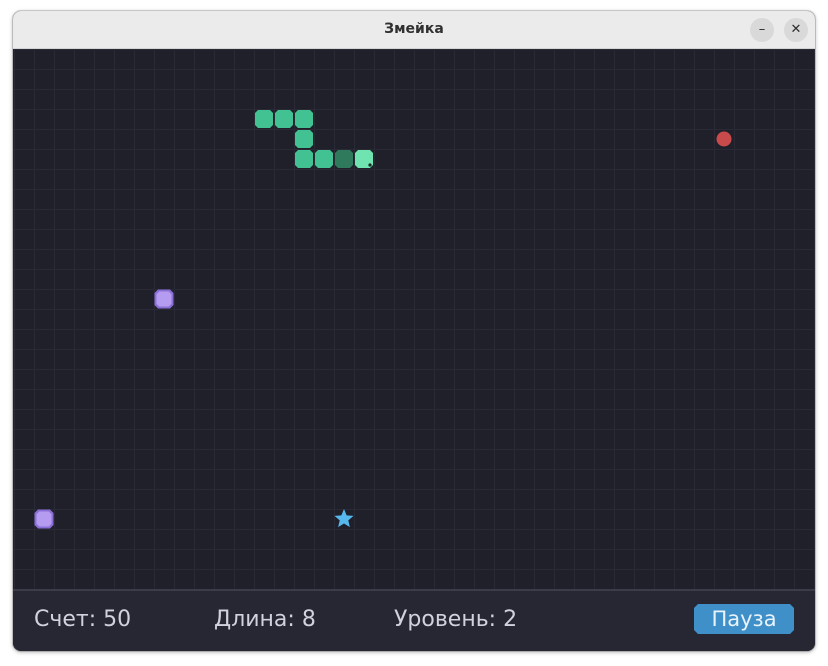 The height and width of the screenshot is (666, 828). Describe the element at coordinates (762, 30) in the screenshot. I see `minimize-button: –` at that location.